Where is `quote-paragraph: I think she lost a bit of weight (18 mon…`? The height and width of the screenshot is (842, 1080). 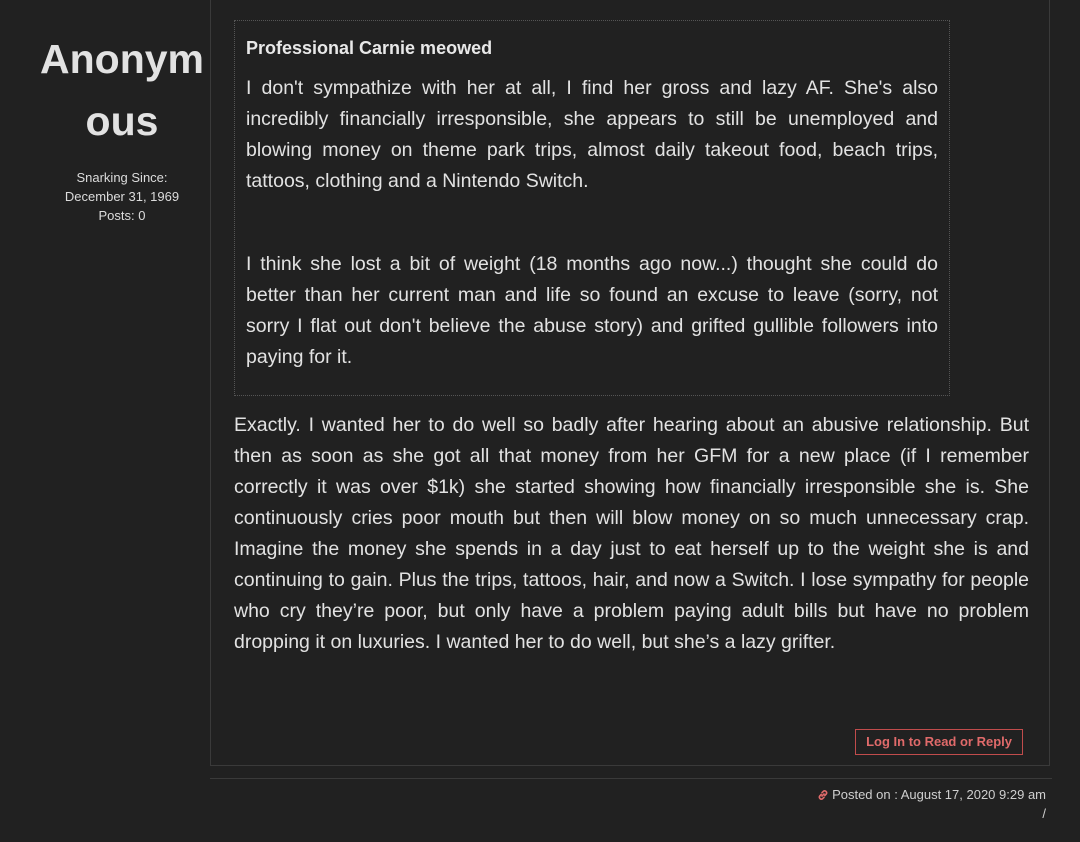 quote-paragraph: I think she lost a bit of weight (18 mon… is located at coordinates (592, 310).